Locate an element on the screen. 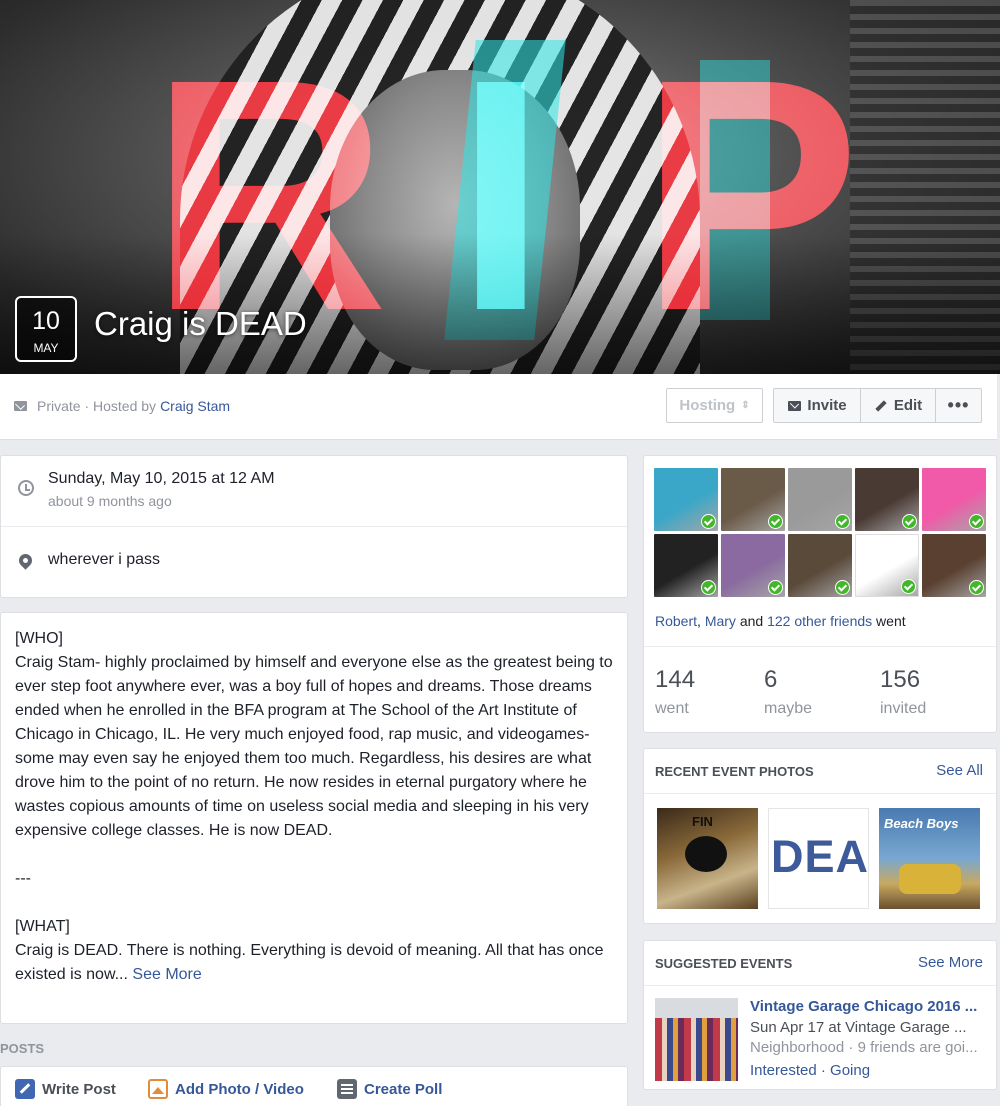 The width and height of the screenshot is (1000, 1106). invited-count: 156 is located at coordinates (900, 679).